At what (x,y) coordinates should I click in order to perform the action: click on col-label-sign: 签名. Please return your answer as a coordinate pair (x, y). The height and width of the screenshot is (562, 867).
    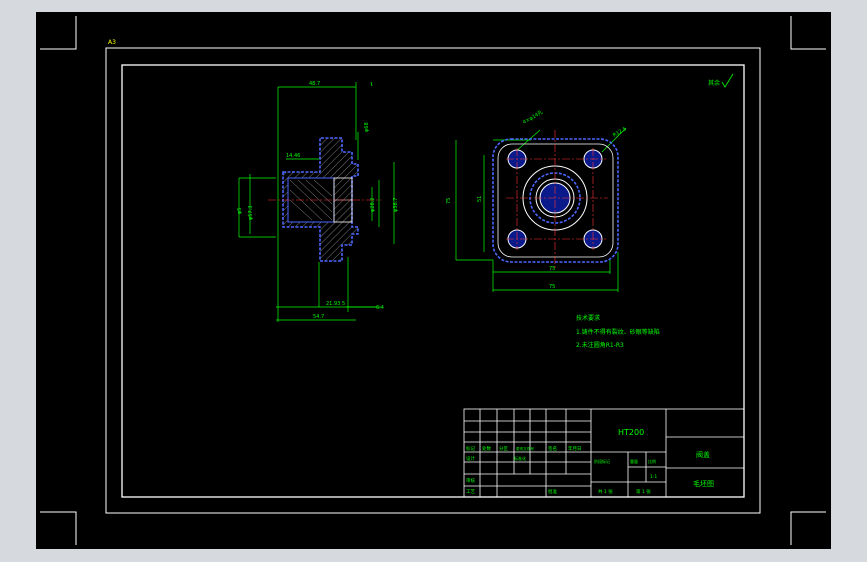
    Looking at the image, I should click on (552, 448).